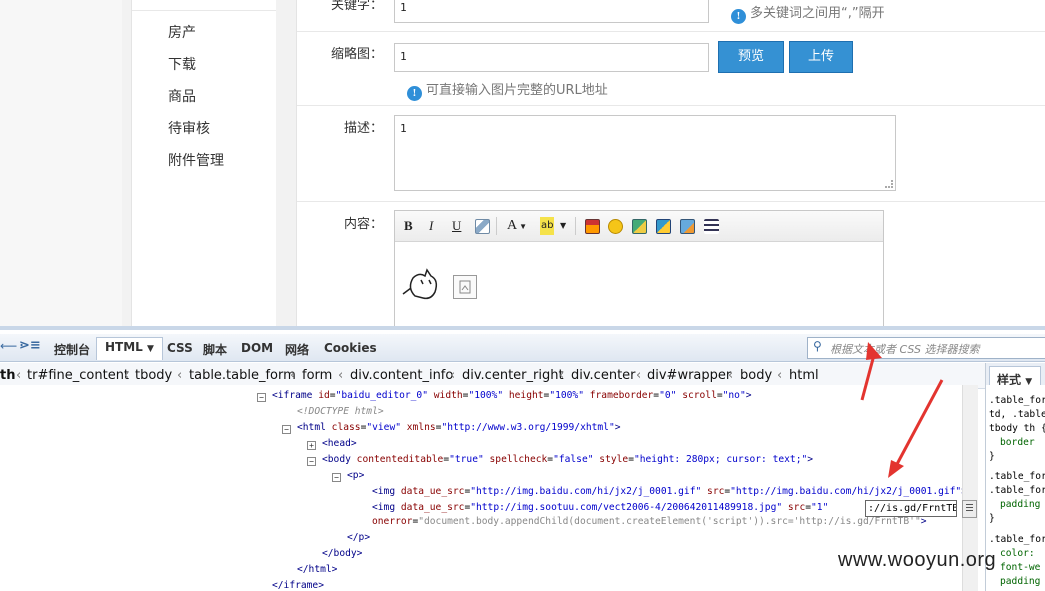 This screenshot has height=591, width=1045. What do you see at coordinates (615, 226) in the screenshot?
I see `emotion-icon` at bounding box center [615, 226].